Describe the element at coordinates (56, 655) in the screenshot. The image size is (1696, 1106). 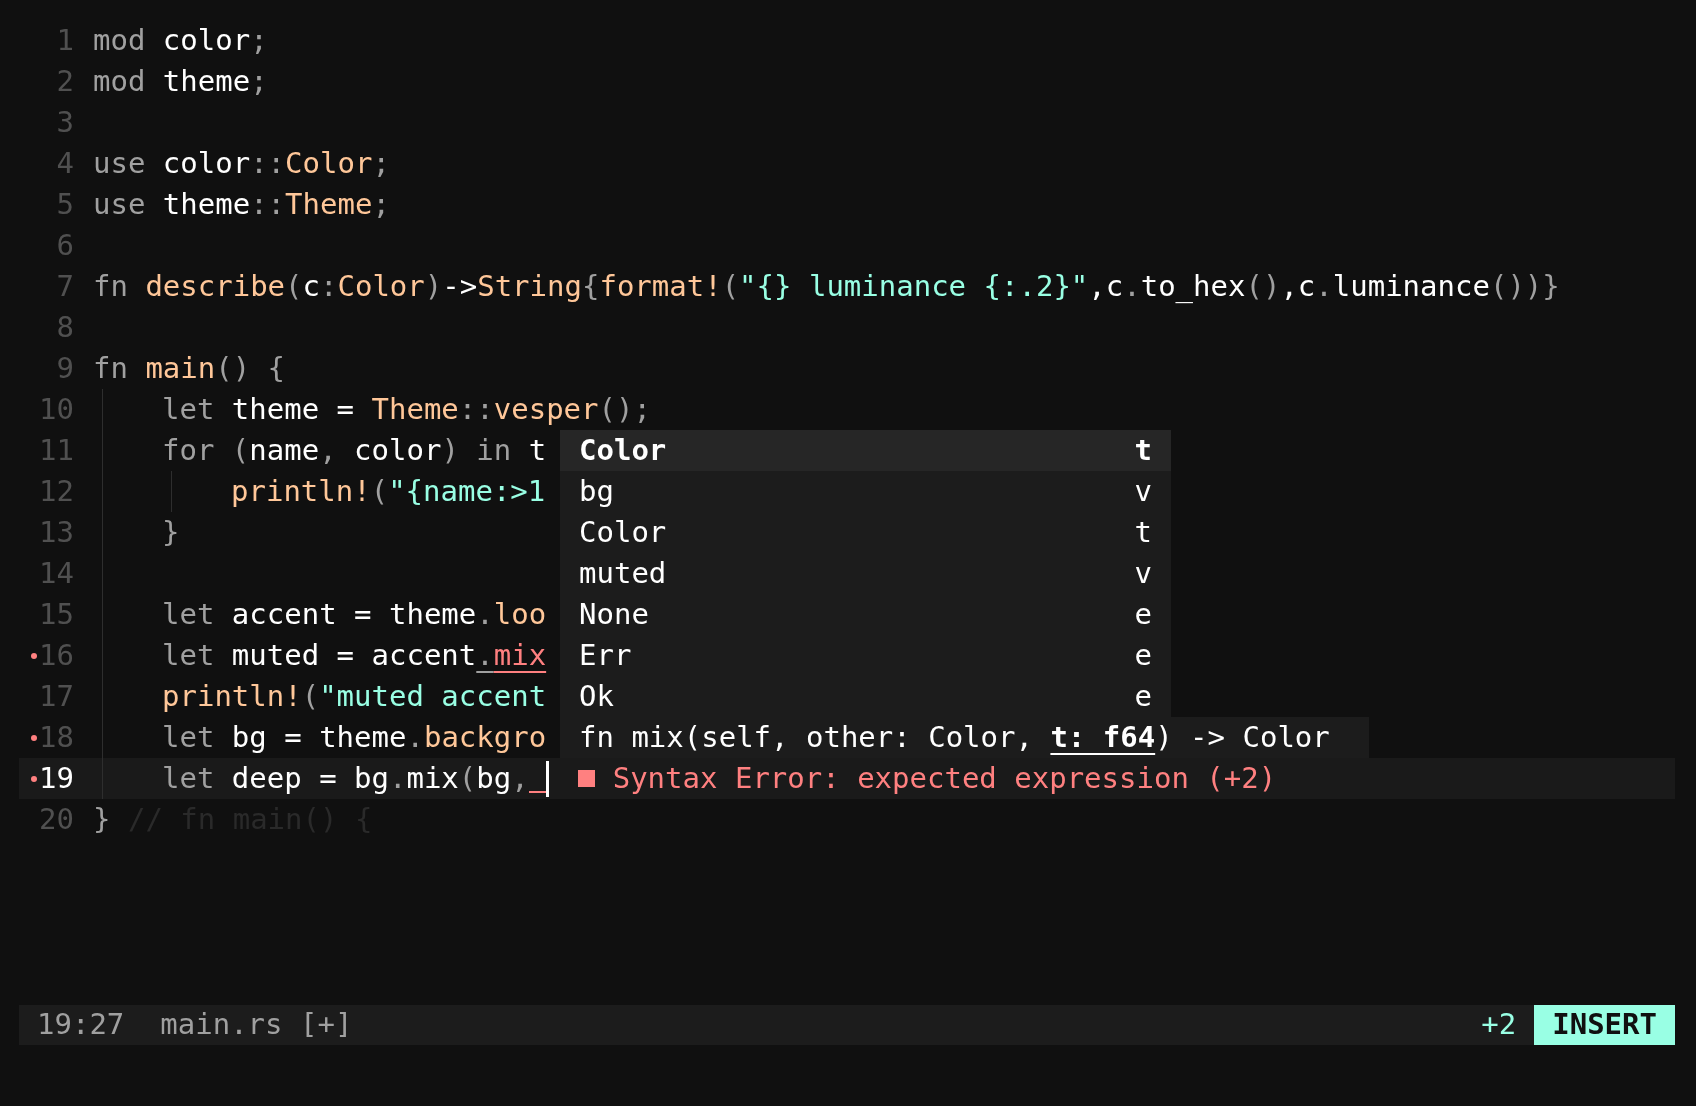
I see `line-number: 16` at that location.